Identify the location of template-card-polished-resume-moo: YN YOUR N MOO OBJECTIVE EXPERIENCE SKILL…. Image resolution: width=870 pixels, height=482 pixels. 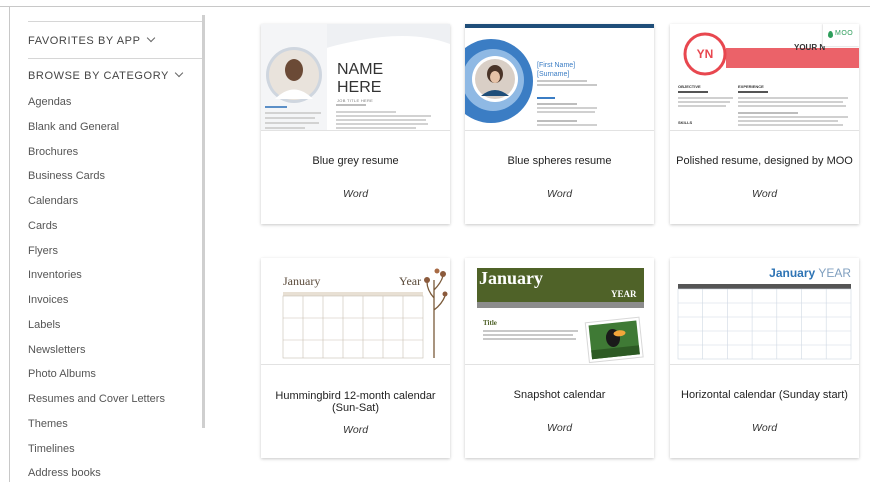
(764, 124).